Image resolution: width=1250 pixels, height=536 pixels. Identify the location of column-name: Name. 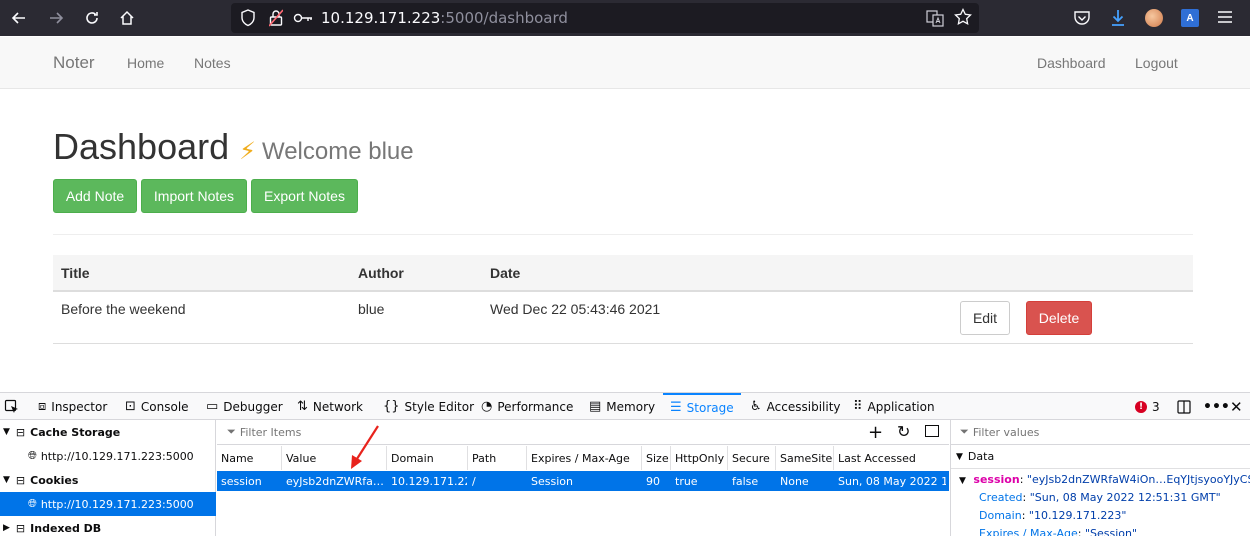
(249, 458).